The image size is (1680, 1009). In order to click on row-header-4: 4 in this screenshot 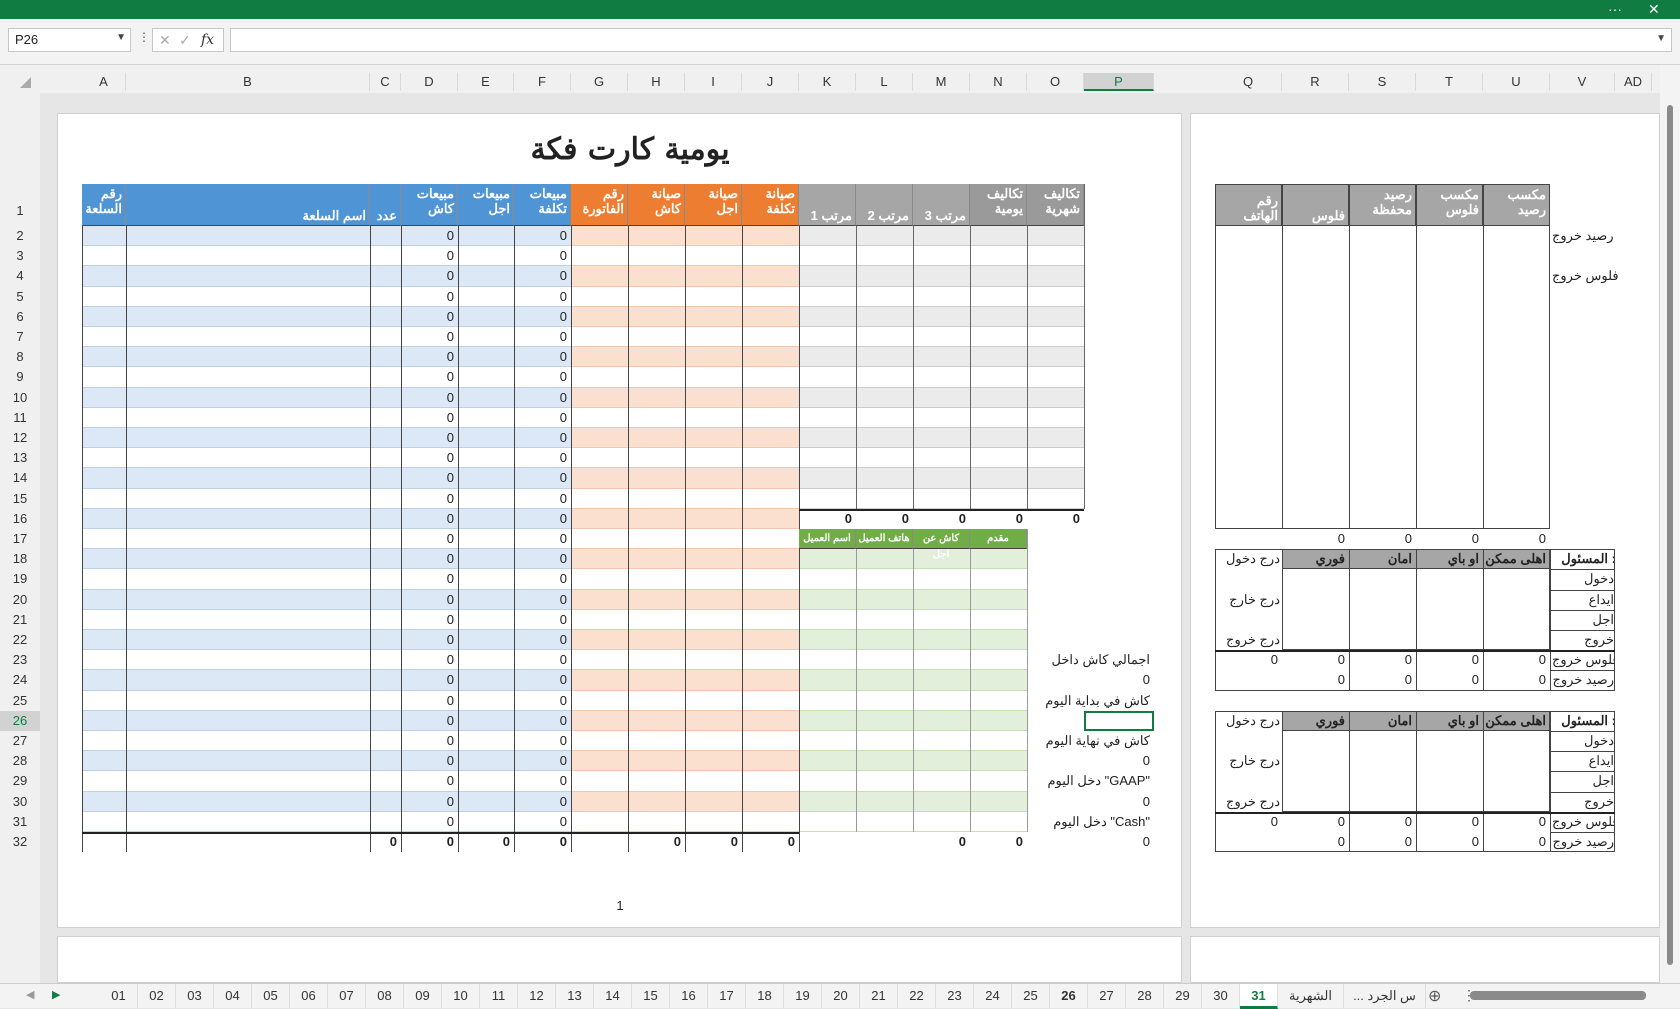, I will do `click(20, 276)`.